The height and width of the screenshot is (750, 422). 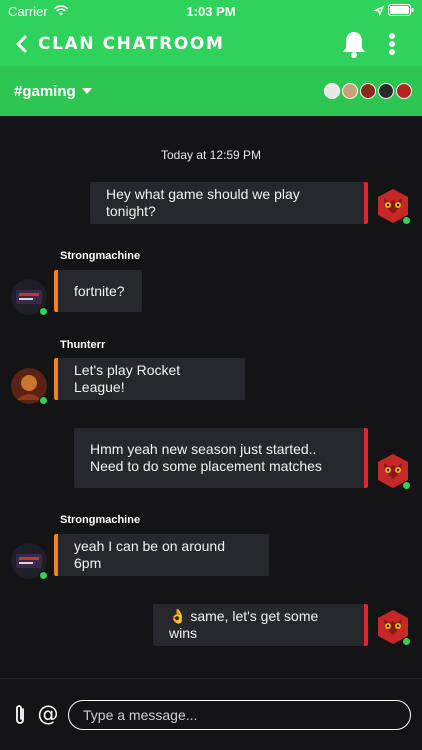 I want to click on message-bubble-outgoing: 👌 same, let's get some wins, so click(x=260, y=625).